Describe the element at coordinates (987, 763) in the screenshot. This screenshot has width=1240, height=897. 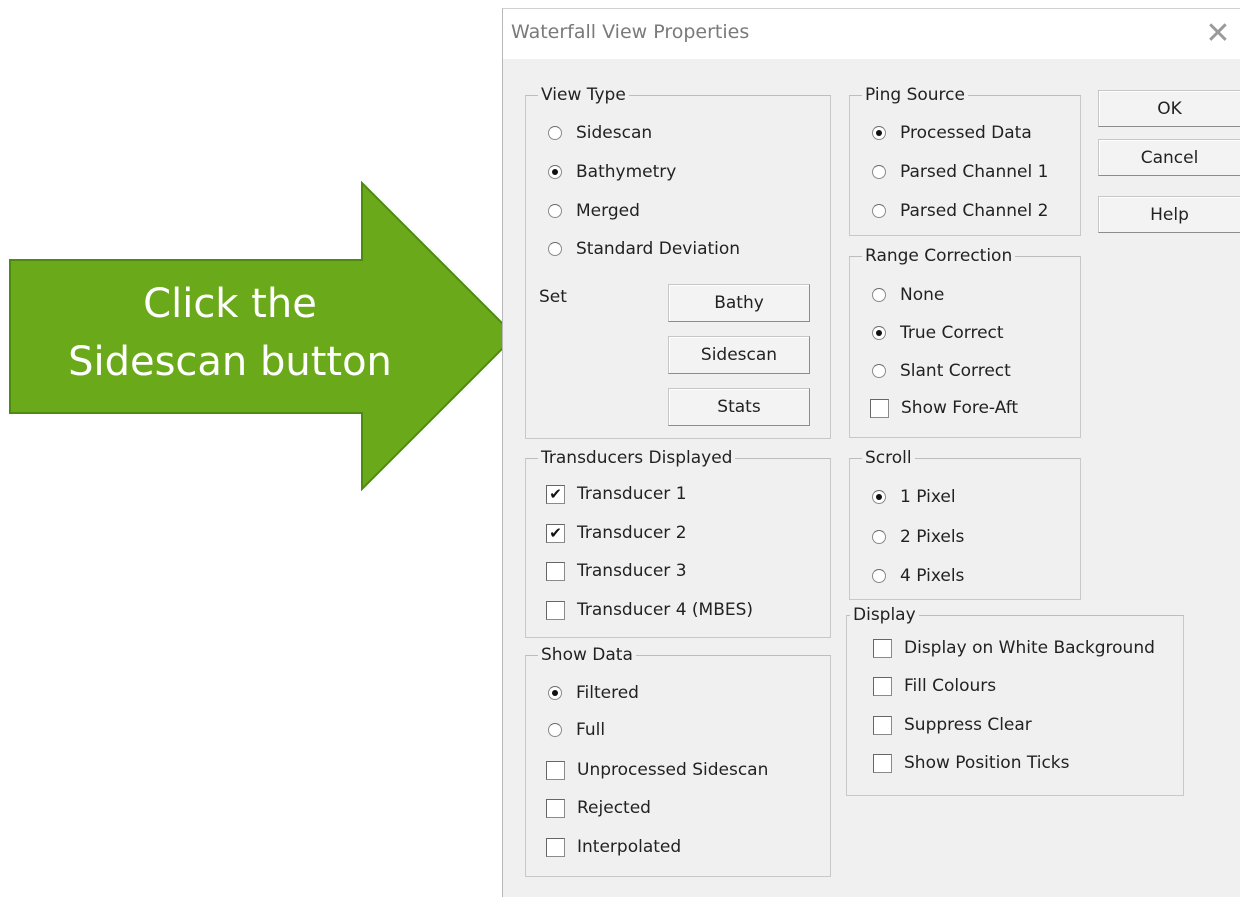
I see `show-position-ticks-label: Show Position Ticks` at that location.